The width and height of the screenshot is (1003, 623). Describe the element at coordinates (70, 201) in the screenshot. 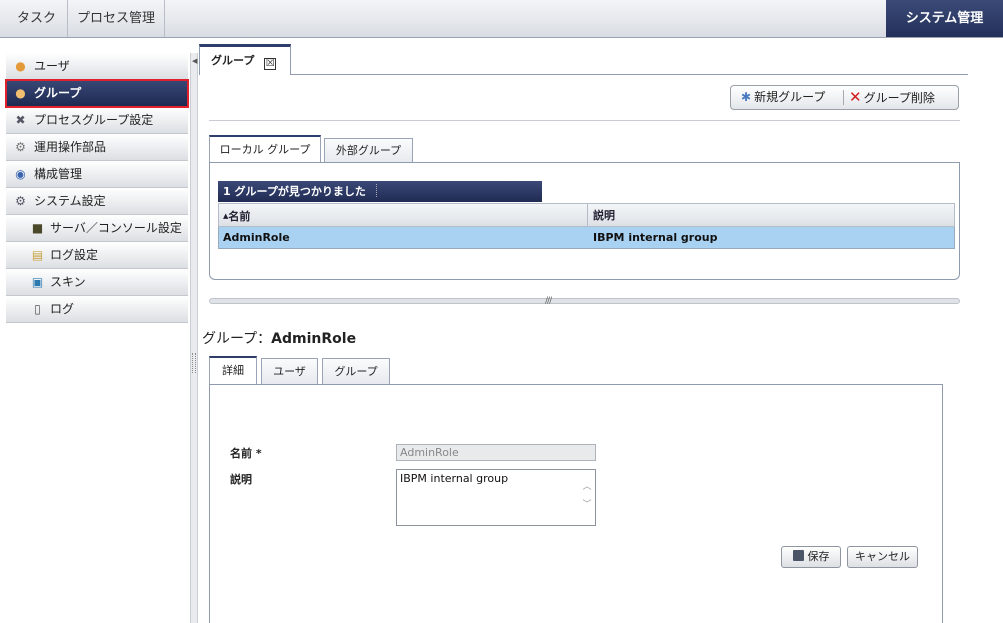

I see `sidebar-item-label: システム設定` at that location.